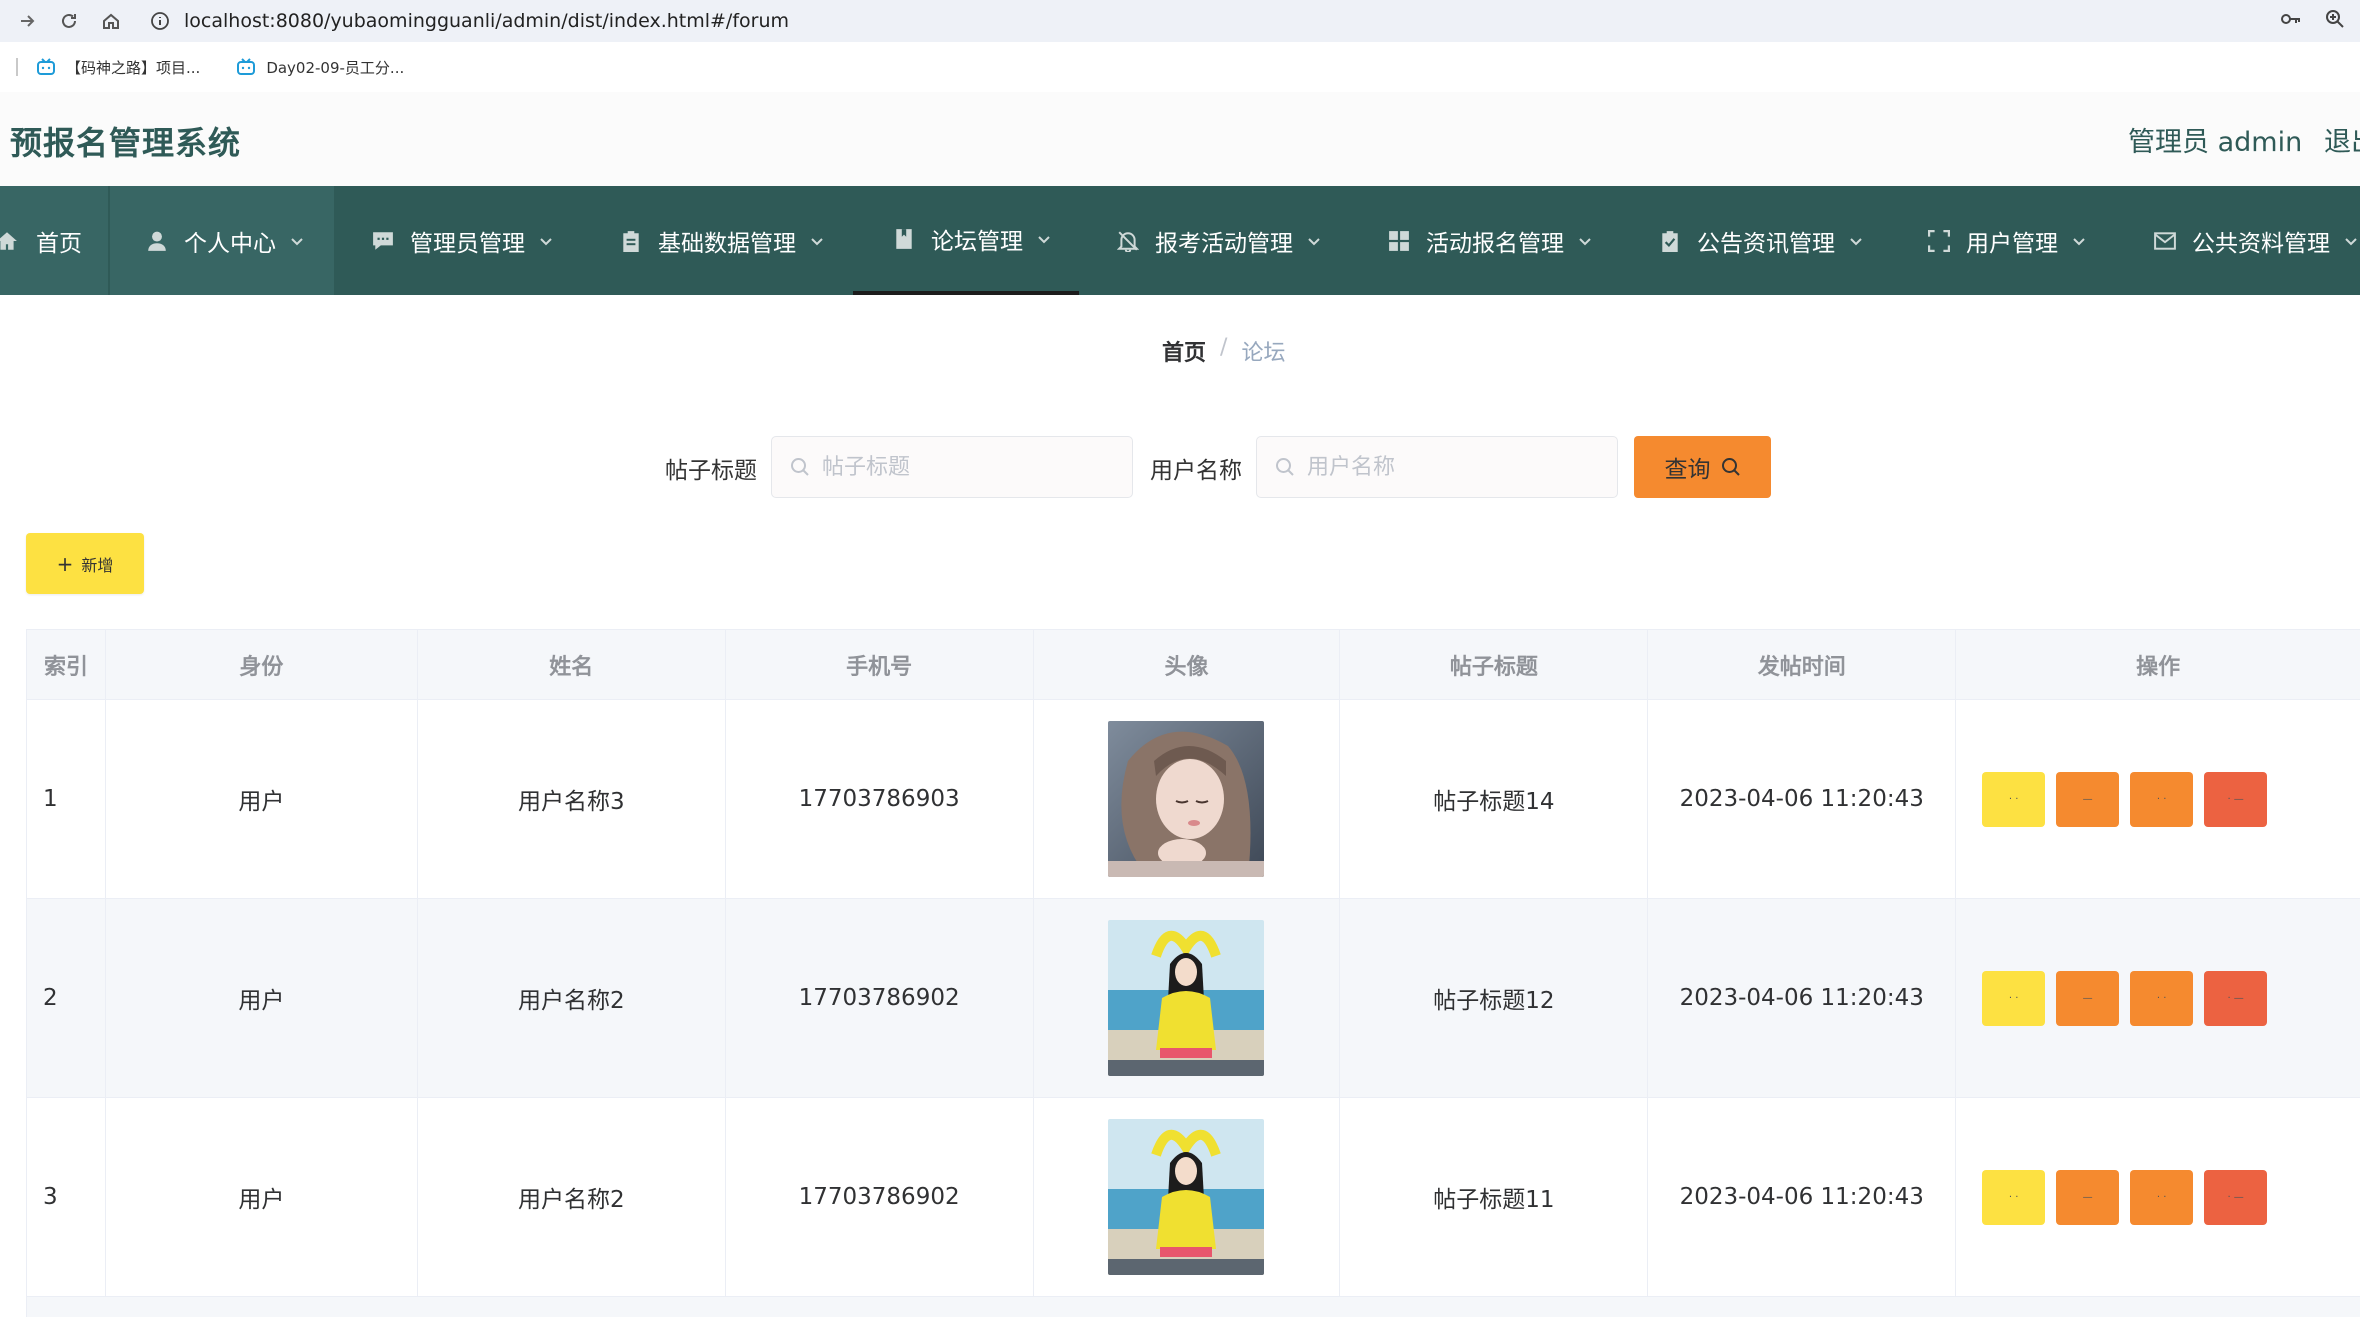  I want to click on menu-item-label: 管理员管理, so click(467, 243).